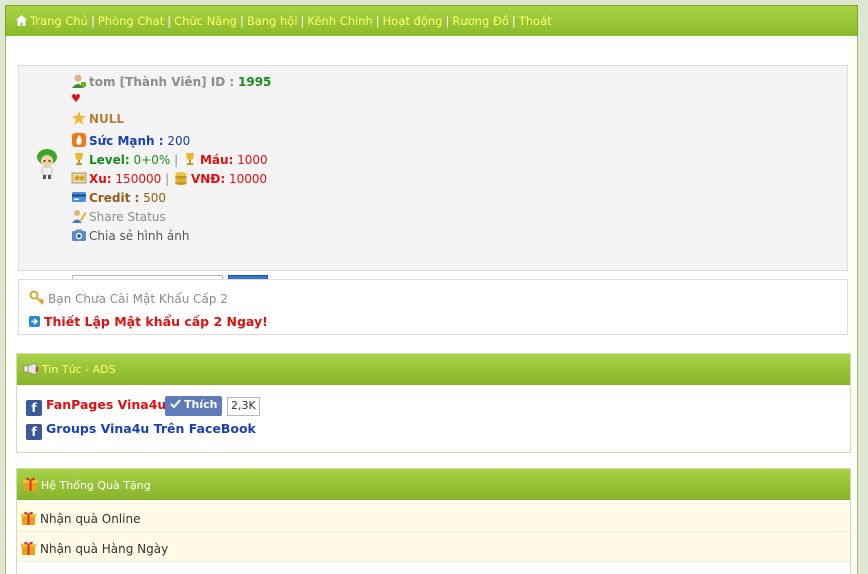 The height and width of the screenshot is (574, 868). What do you see at coordinates (109, 160) in the screenshot?
I see `level-label: Level:` at bounding box center [109, 160].